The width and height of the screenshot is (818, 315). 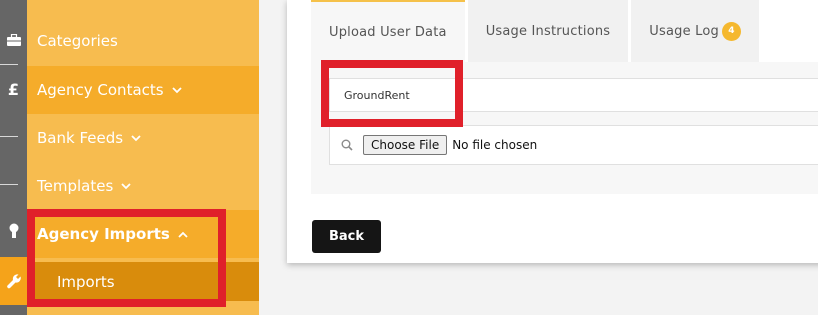 I want to click on rail-wrench-button, so click(x=13, y=281).